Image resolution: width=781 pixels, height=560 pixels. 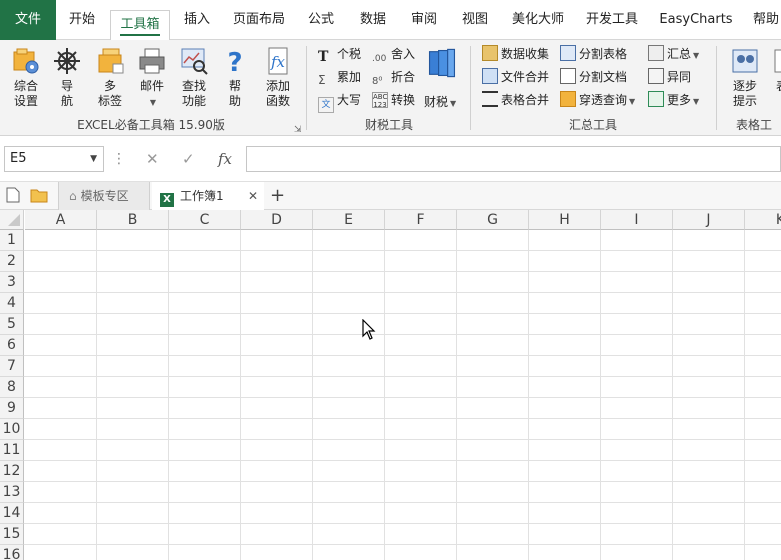 What do you see at coordinates (104, 196) in the screenshot?
I see `template-tab: ⌂ 模板专区` at bounding box center [104, 196].